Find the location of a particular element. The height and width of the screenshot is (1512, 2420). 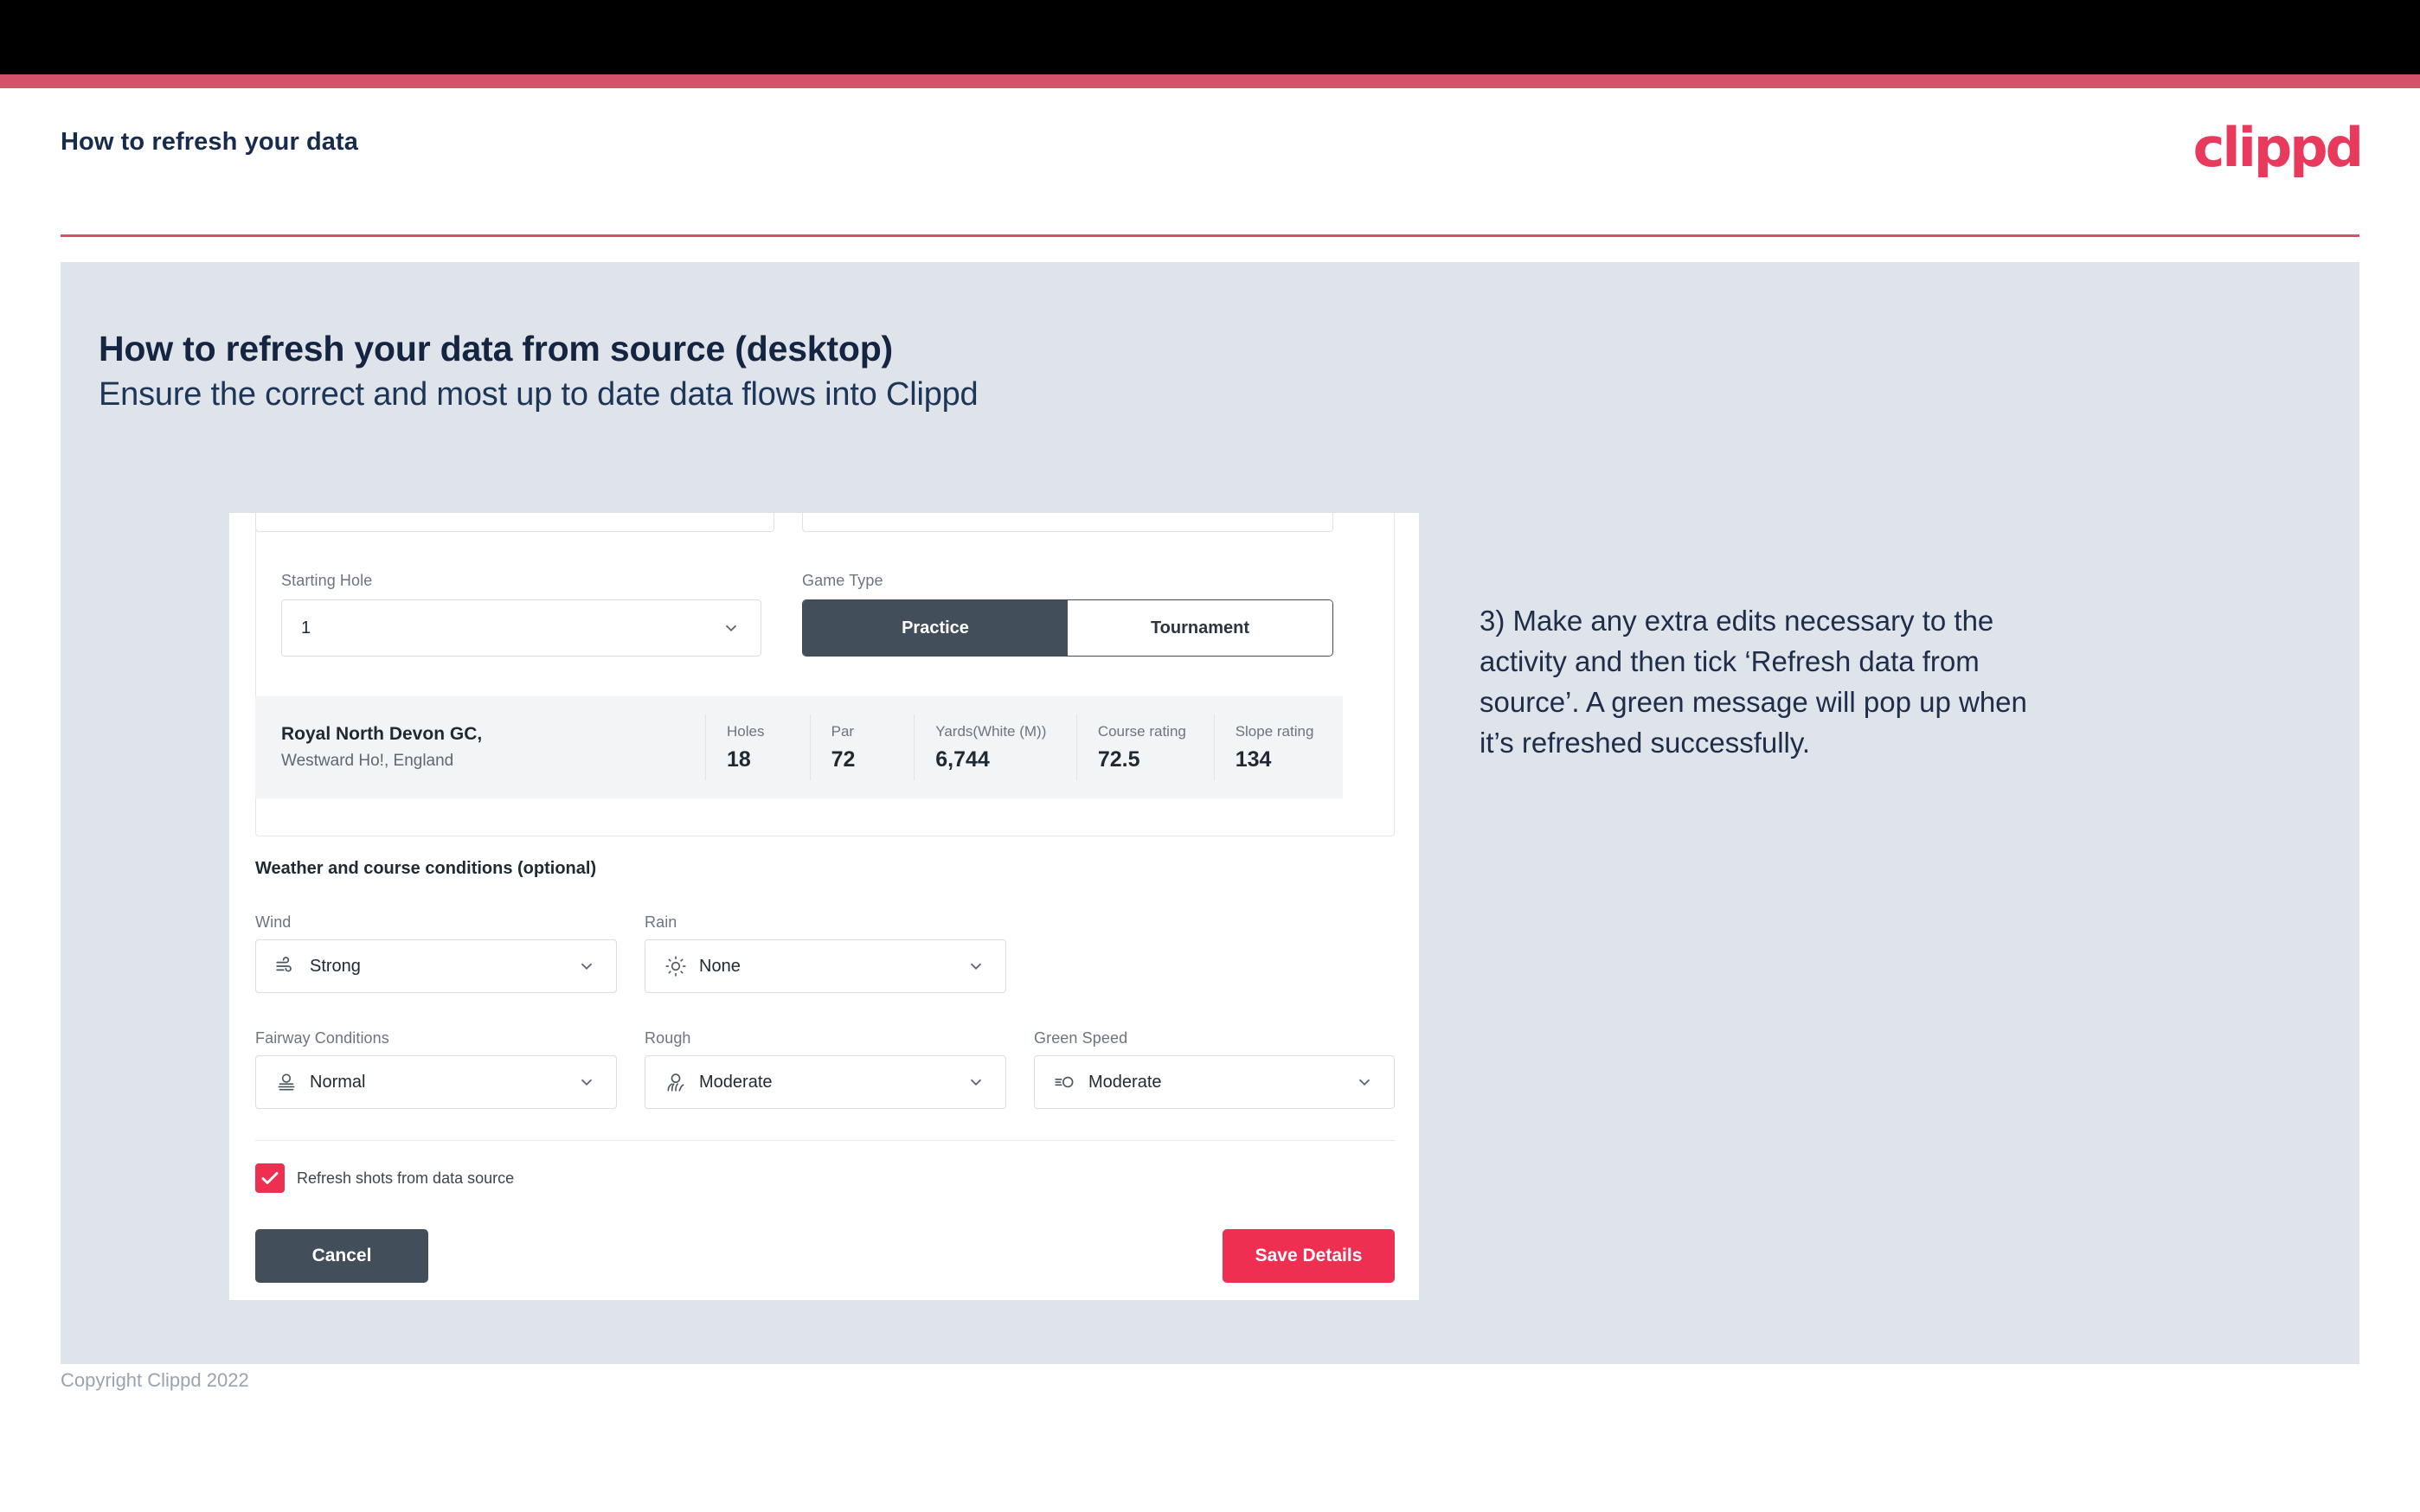

header-divider is located at coordinates (1210, 235).